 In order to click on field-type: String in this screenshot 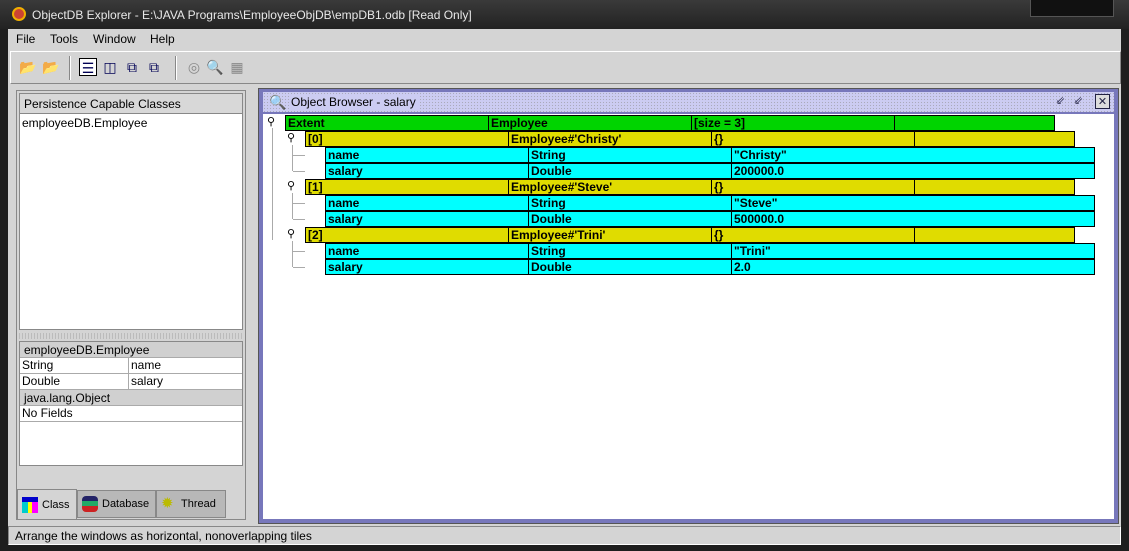, I will do `click(74, 365)`.